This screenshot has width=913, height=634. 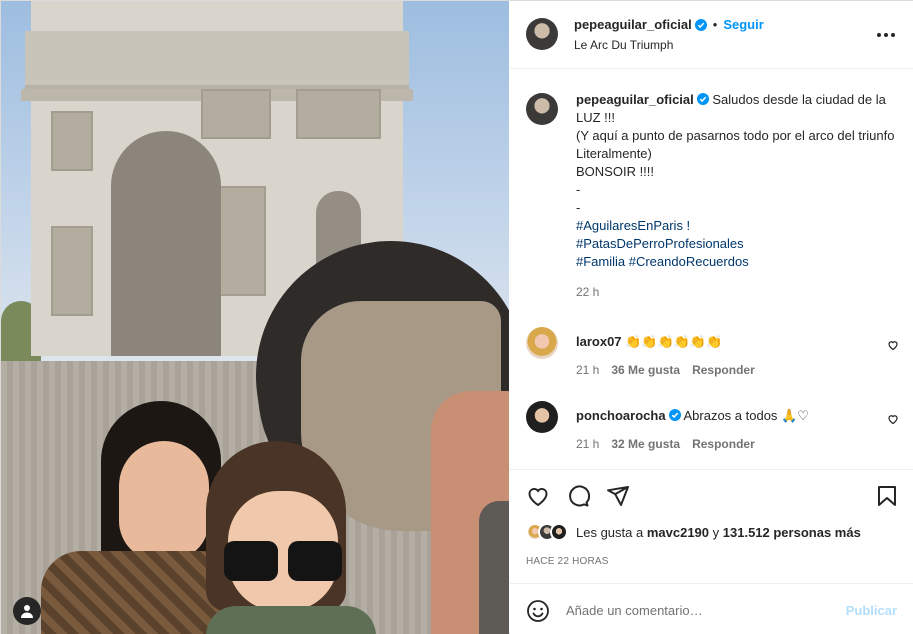 What do you see at coordinates (559, 532) in the screenshot?
I see `liker-avatar` at bounding box center [559, 532].